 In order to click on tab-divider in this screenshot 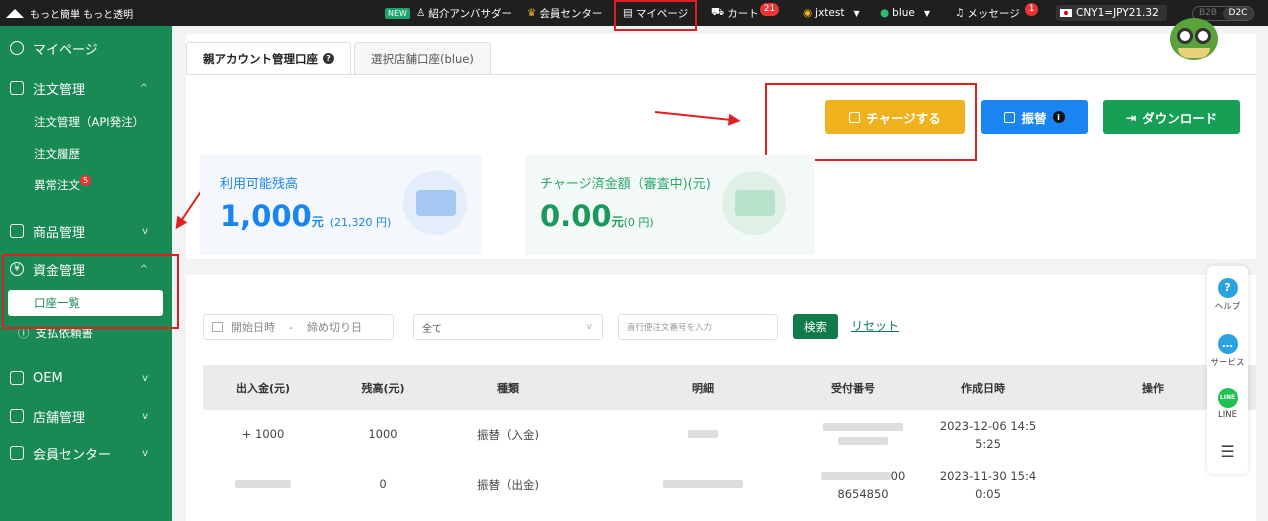, I will do `click(721, 74)`.